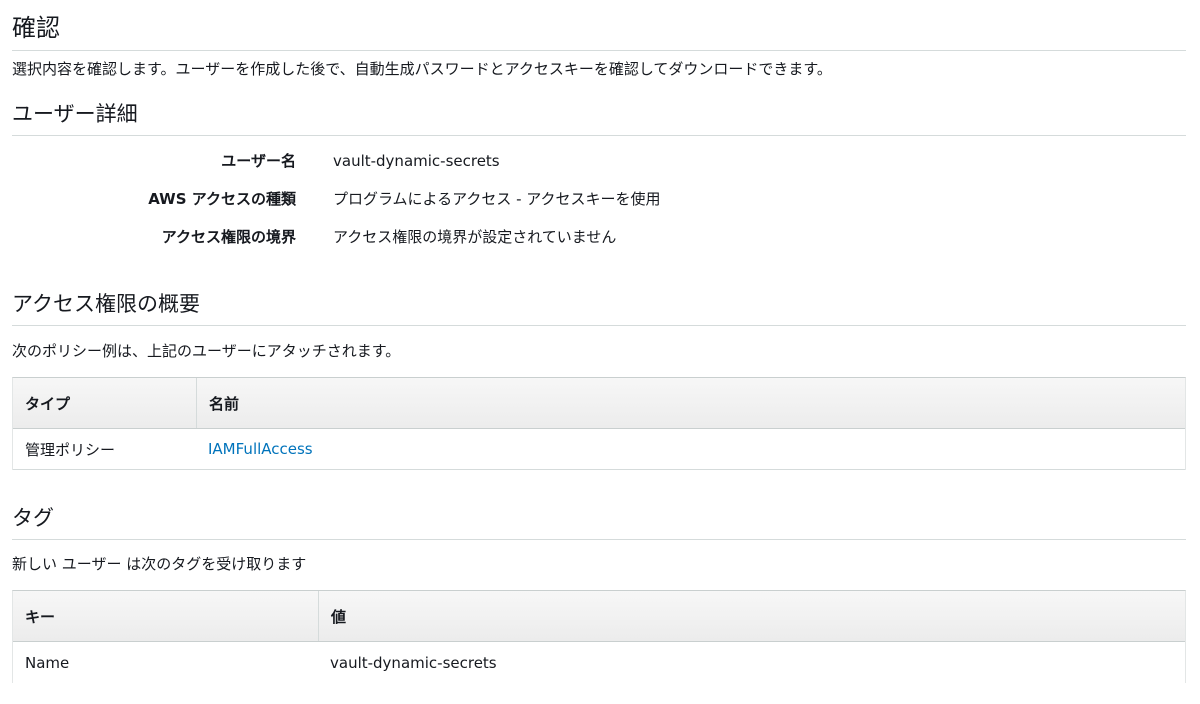 Image resolution: width=1200 pixels, height=704 pixels. I want to click on tags-divider, so click(599, 539).